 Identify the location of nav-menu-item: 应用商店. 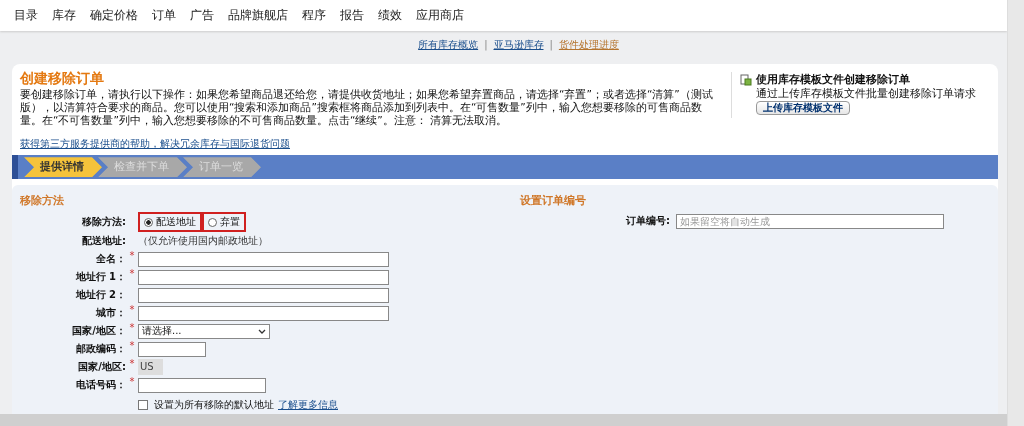
(440, 16).